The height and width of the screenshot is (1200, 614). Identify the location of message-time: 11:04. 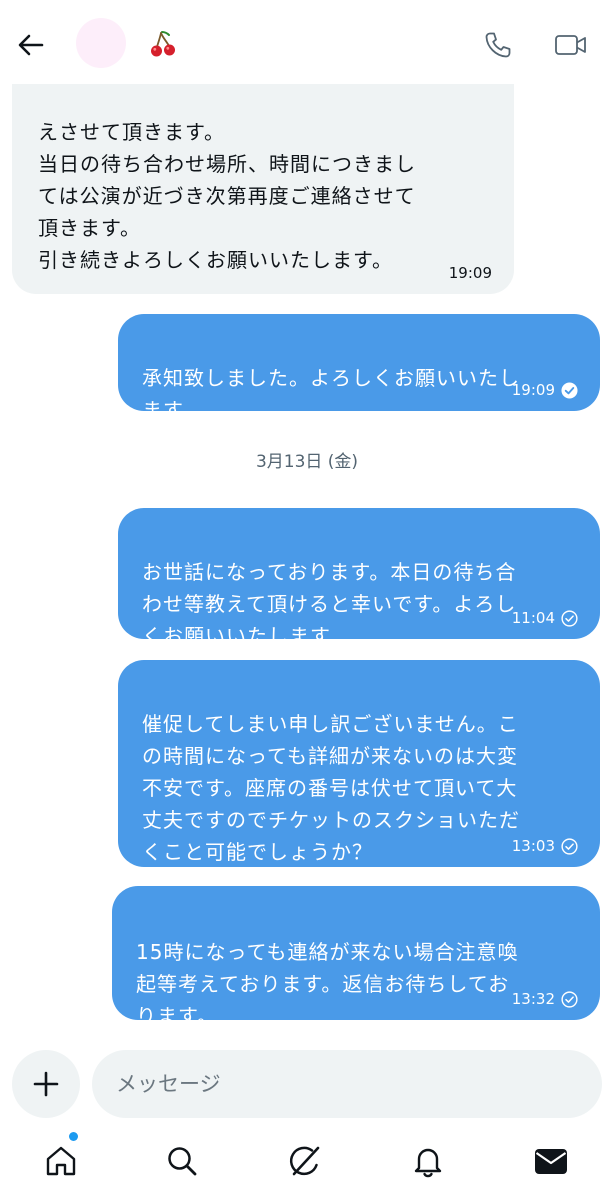
(545, 618).